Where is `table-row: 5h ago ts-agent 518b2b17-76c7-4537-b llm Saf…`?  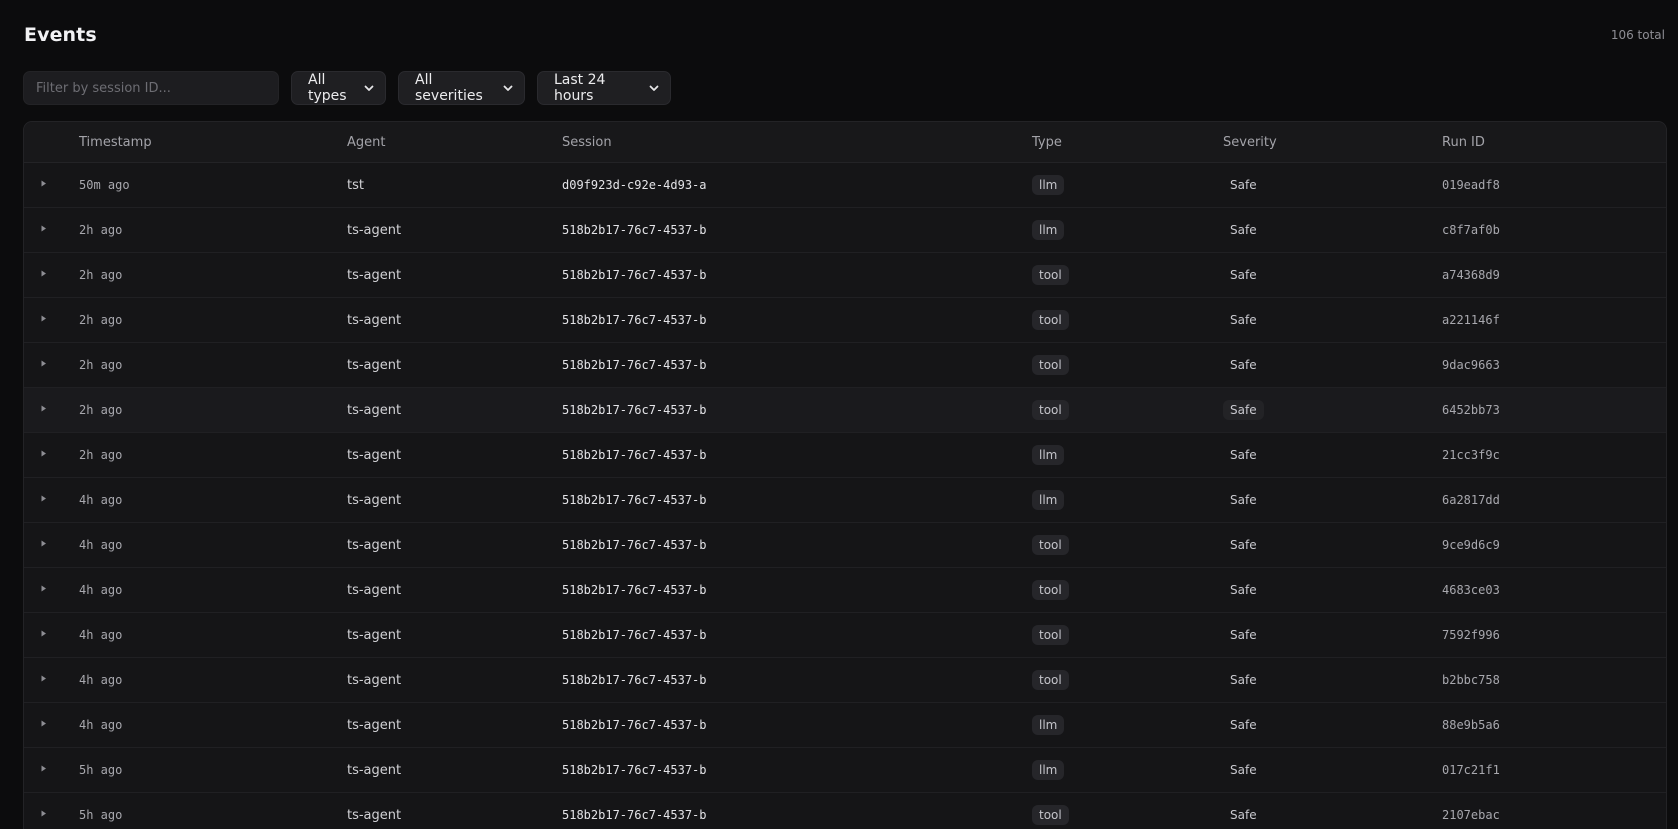 table-row: 5h ago ts-agent 518b2b17-76c7-4537-b llm Saf… is located at coordinates (845, 770).